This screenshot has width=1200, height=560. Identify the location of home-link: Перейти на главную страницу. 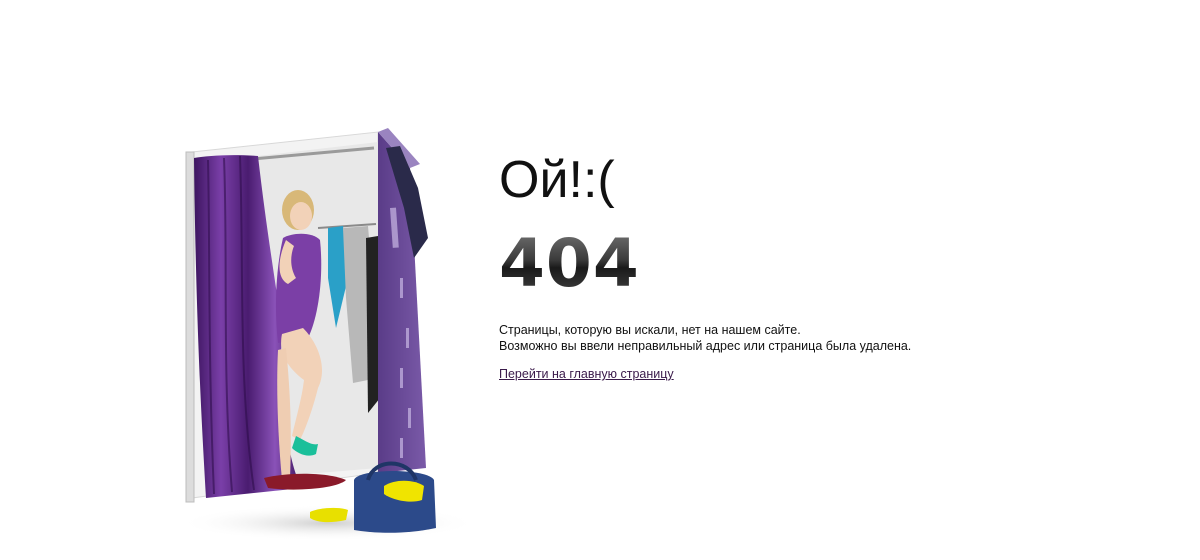
(586, 374).